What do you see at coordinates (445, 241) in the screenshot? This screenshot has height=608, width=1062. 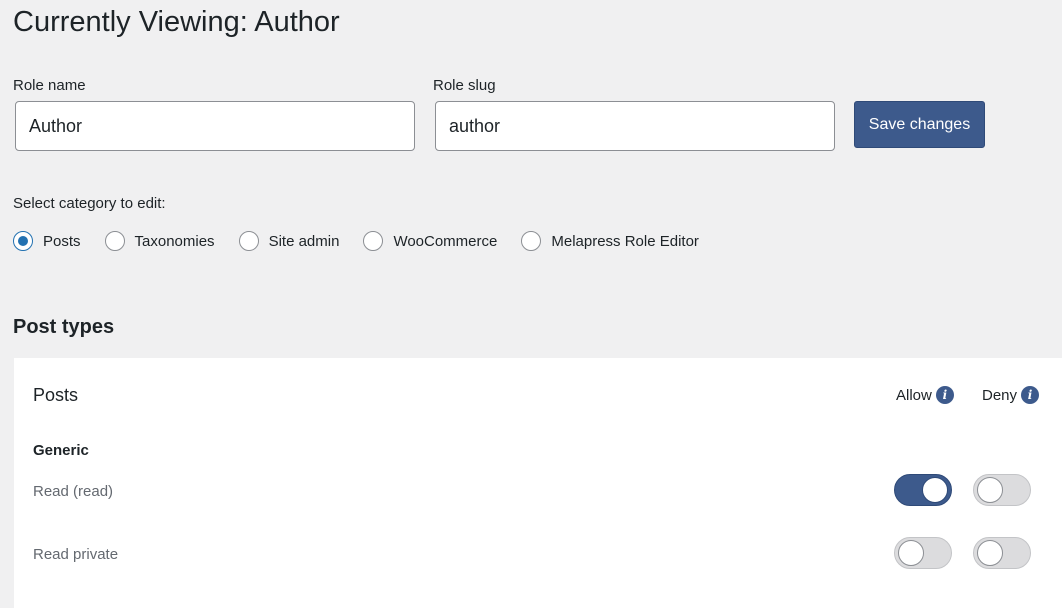 I see `radio-label: WooCommerce` at bounding box center [445, 241].